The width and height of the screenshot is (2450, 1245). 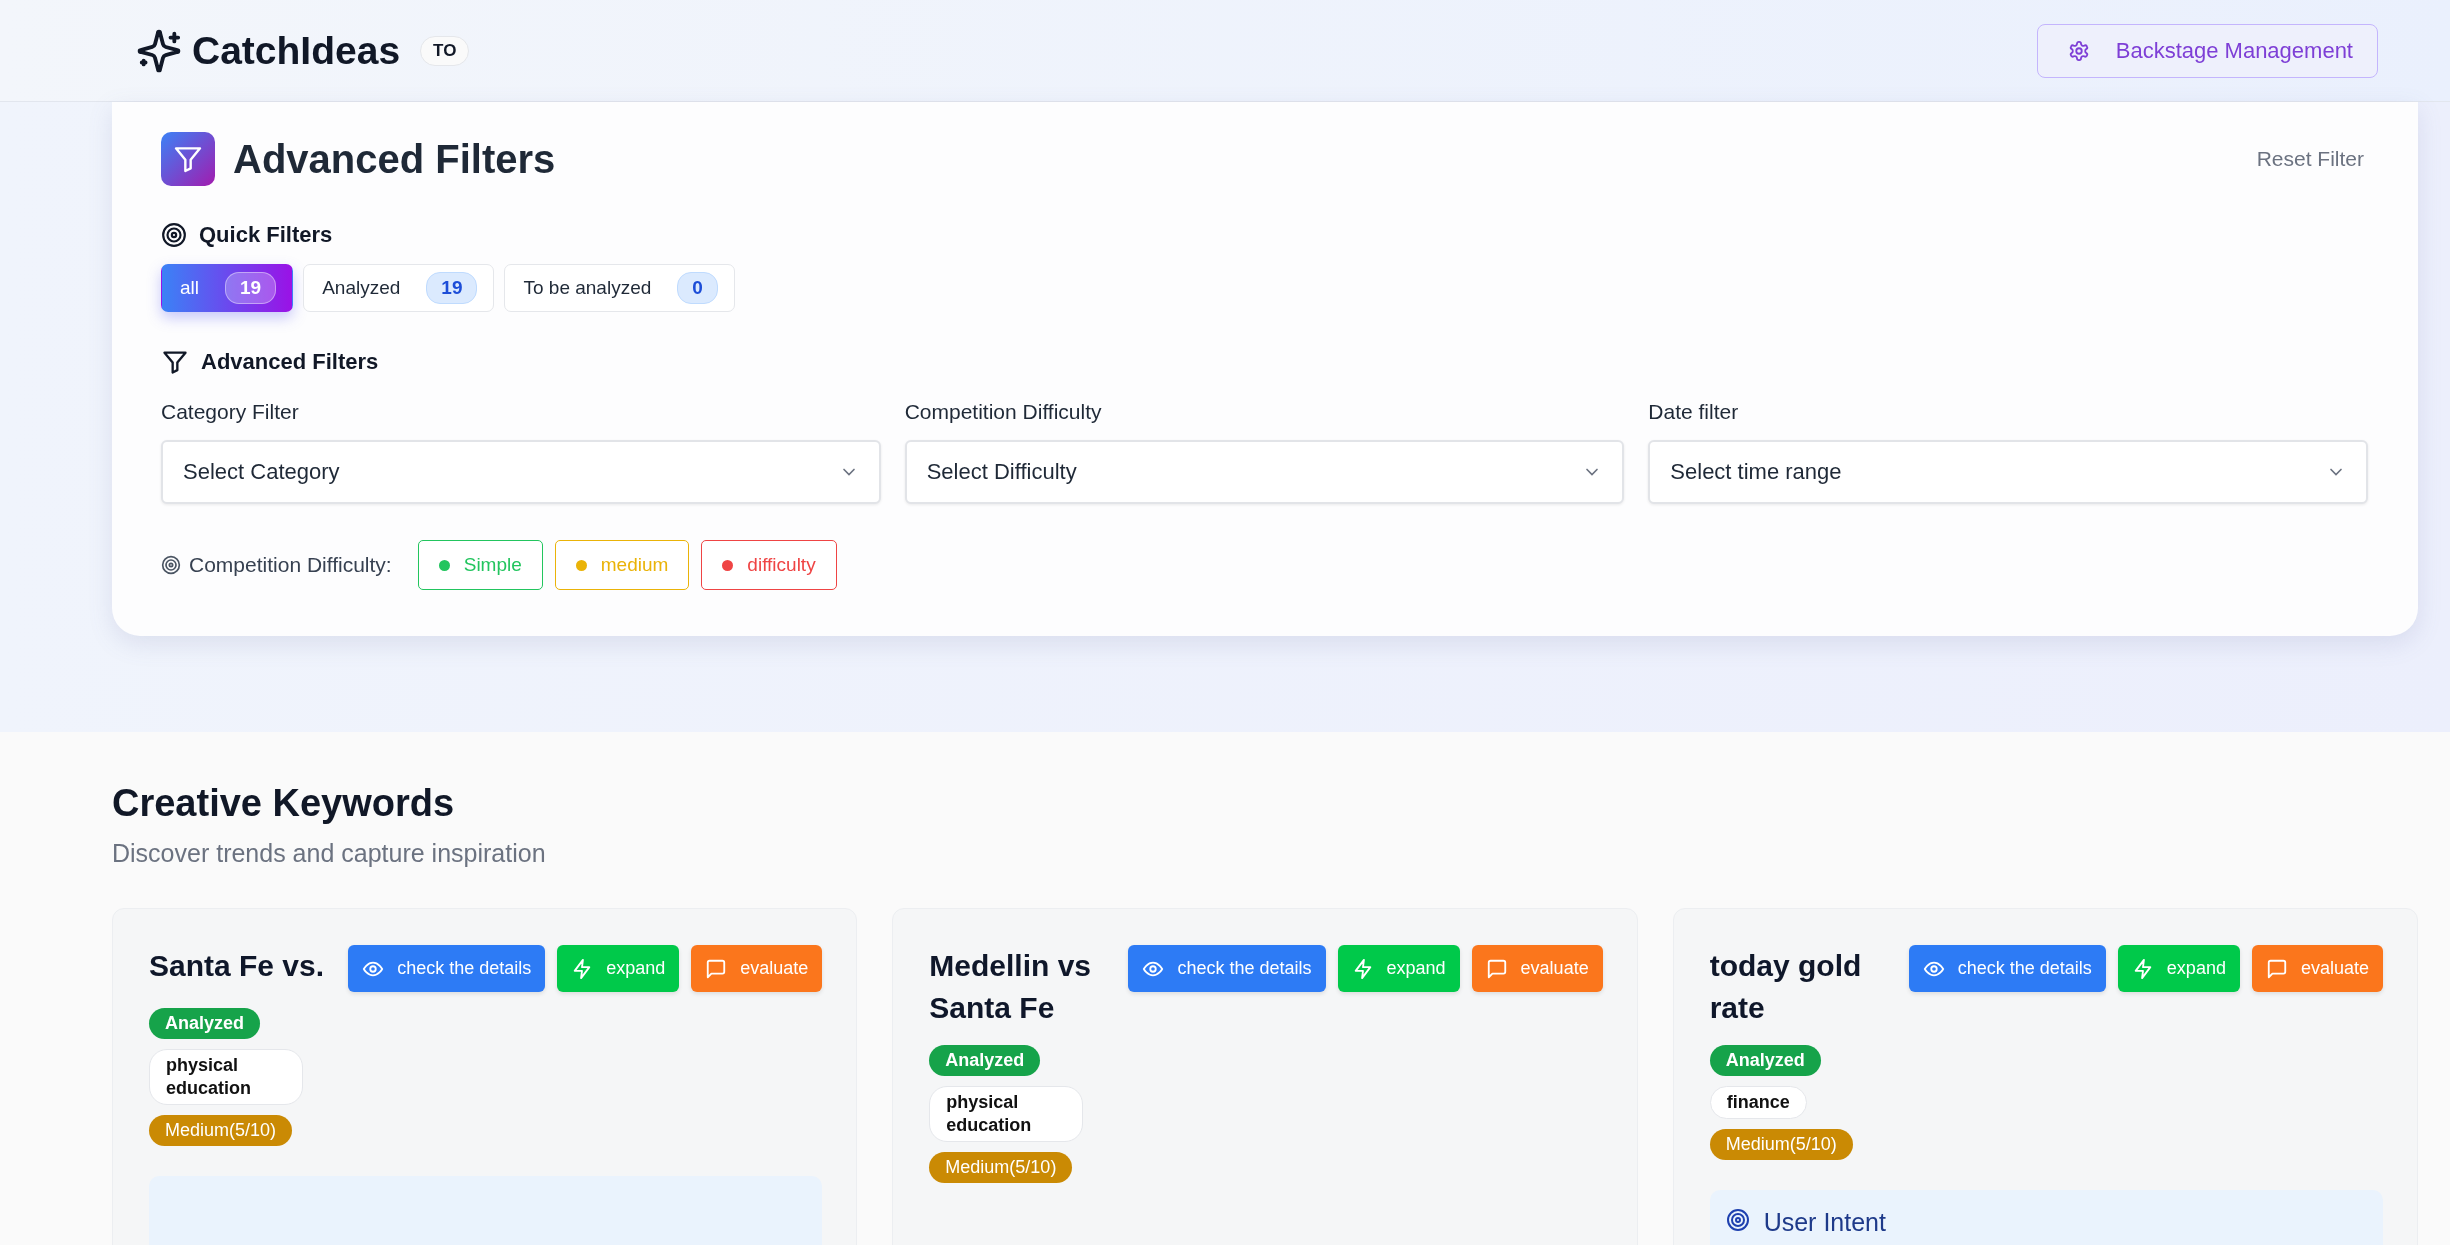 What do you see at coordinates (1003, 412) in the screenshot?
I see `field-label: Competition Difficulty` at bounding box center [1003, 412].